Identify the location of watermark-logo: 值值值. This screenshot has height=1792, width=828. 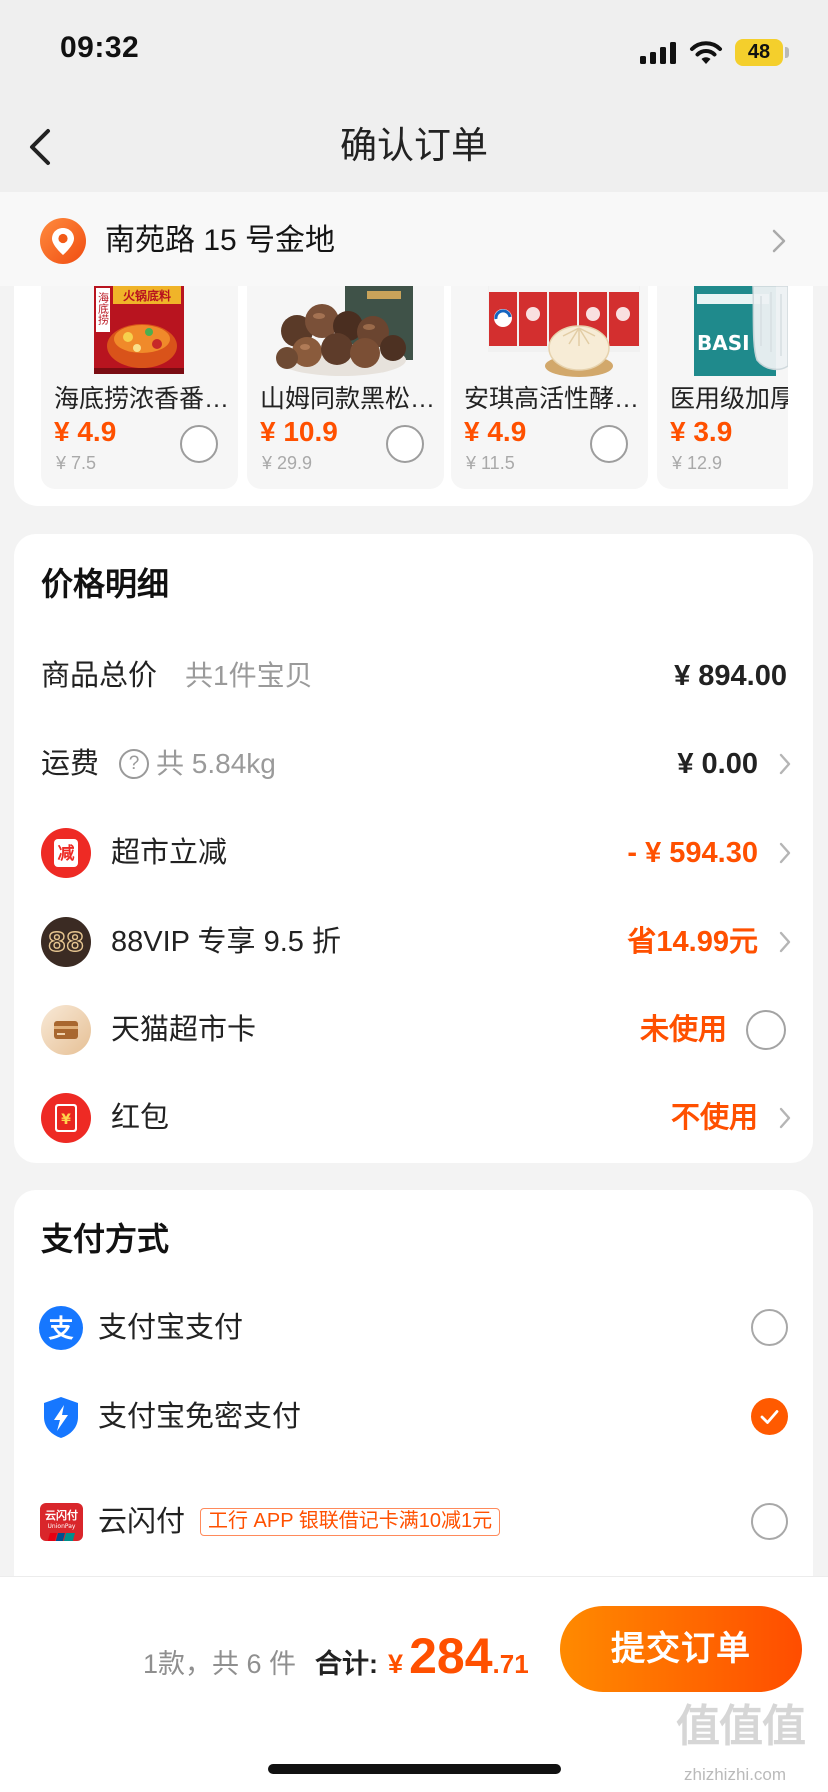
(741, 1726).